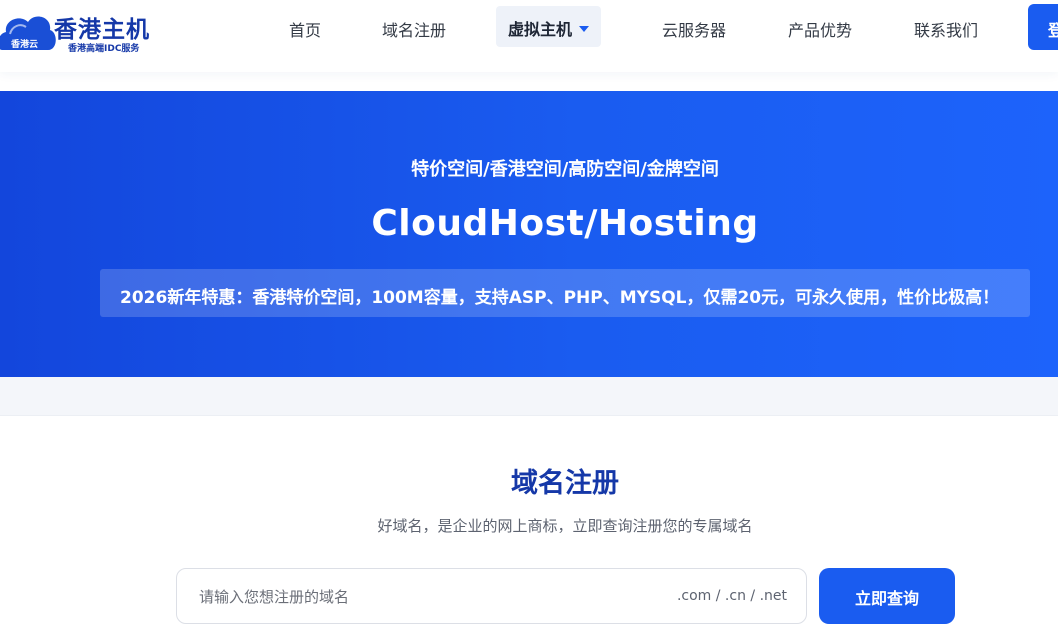  What do you see at coordinates (887, 596) in the screenshot?
I see `domain-search-button: 立即查询` at bounding box center [887, 596].